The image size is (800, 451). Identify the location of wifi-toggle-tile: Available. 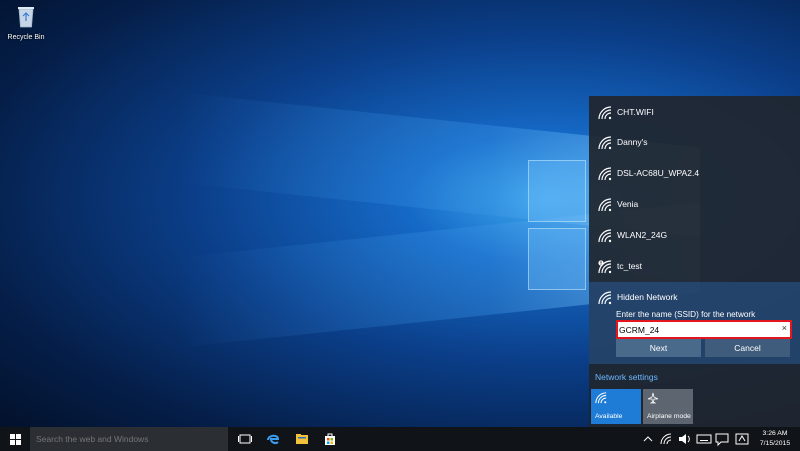
(616, 406).